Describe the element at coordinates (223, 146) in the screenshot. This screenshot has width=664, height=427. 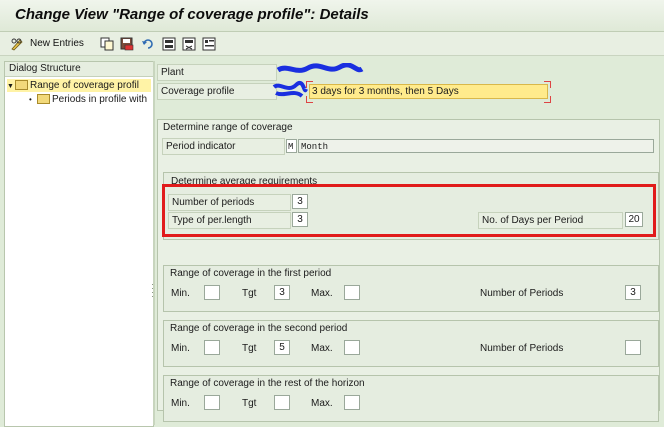
I see `period-indicator-label: Period indicator` at that location.